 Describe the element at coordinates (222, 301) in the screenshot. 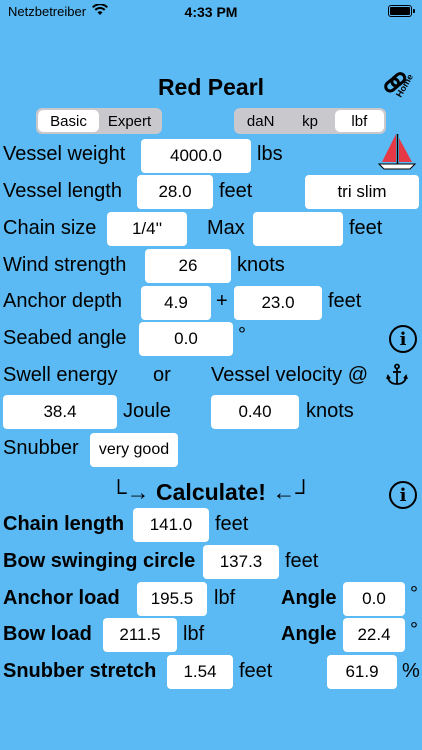

I see `plus-label: +` at that location.